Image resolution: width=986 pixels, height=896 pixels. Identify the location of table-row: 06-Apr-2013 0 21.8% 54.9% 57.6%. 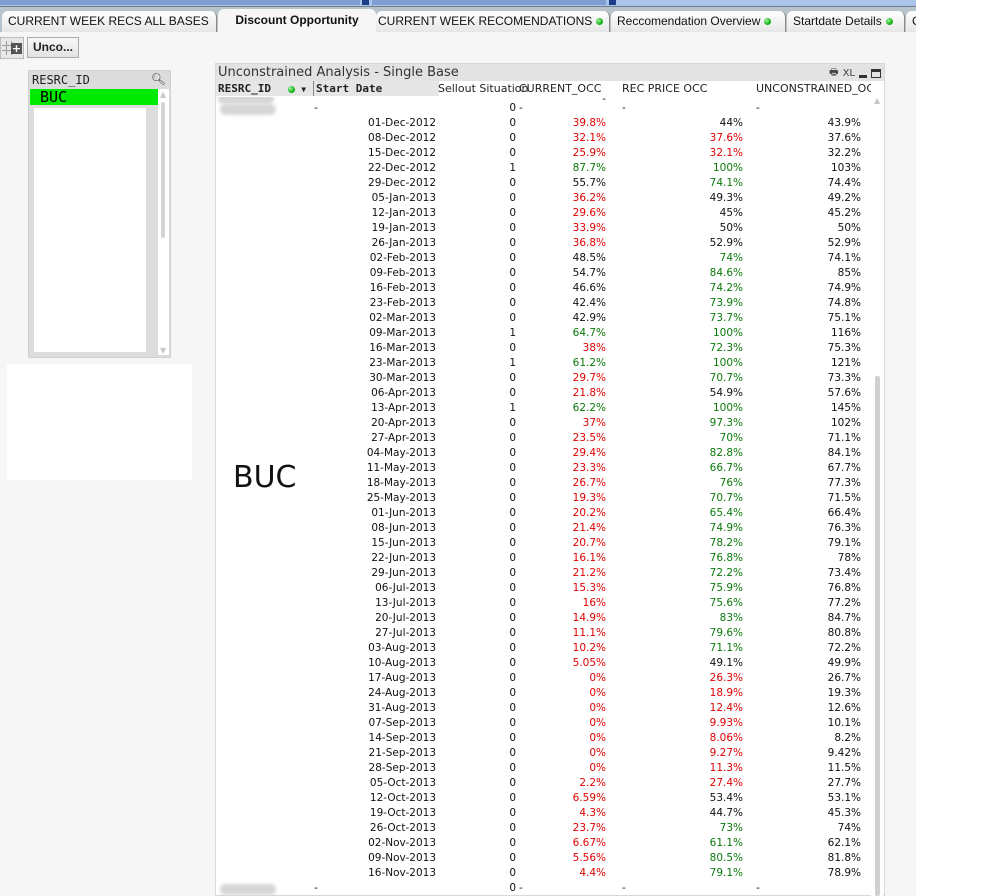
(543, 393).